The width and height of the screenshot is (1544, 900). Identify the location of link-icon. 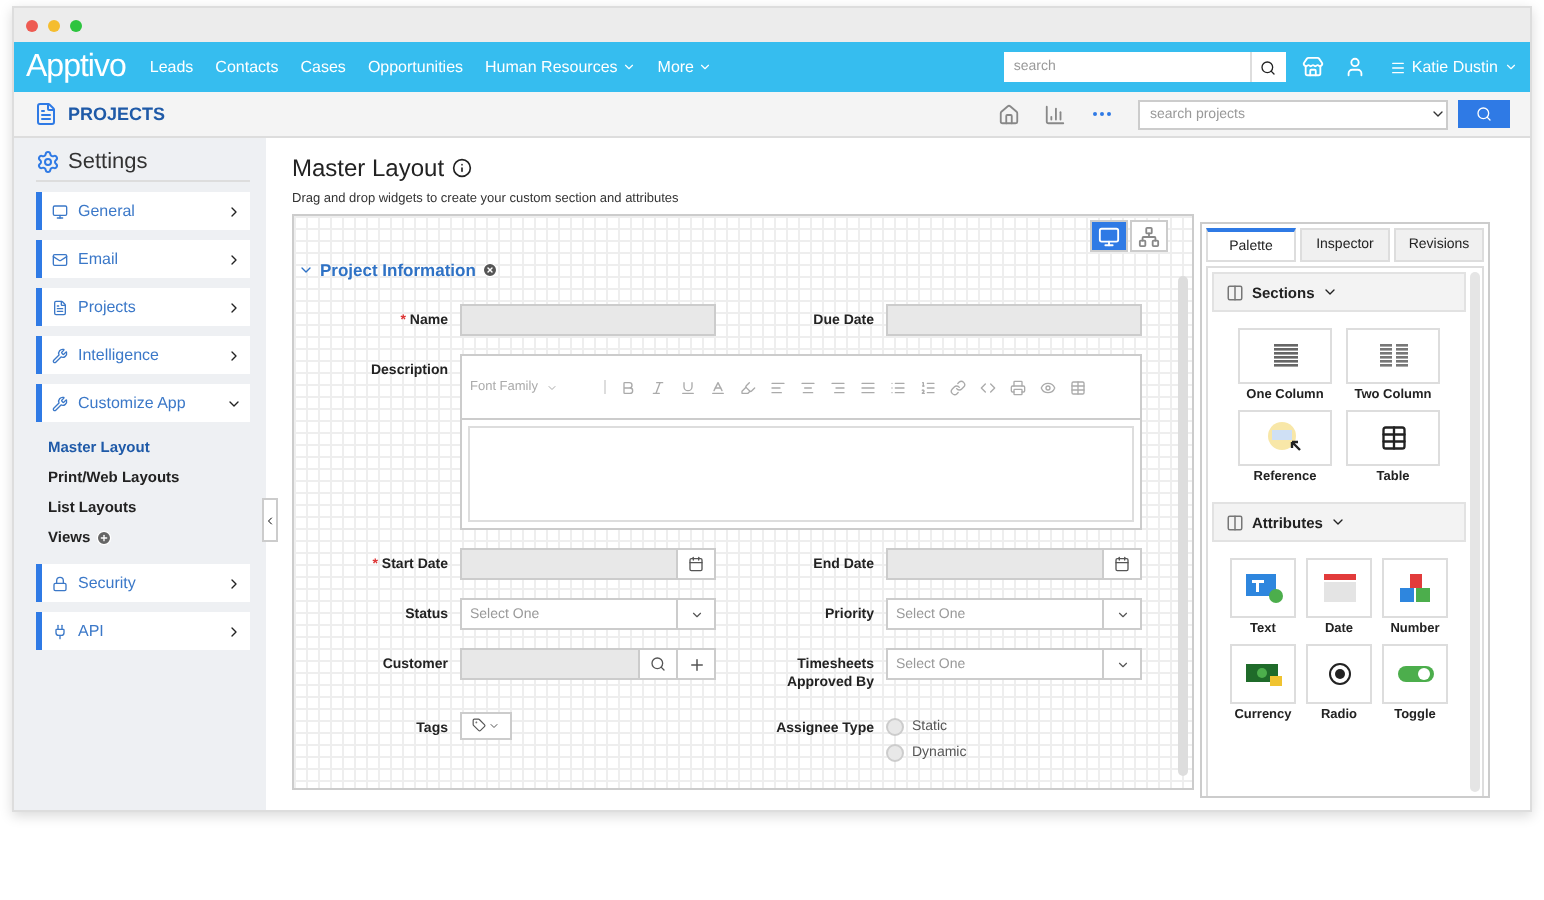
(958, 387).